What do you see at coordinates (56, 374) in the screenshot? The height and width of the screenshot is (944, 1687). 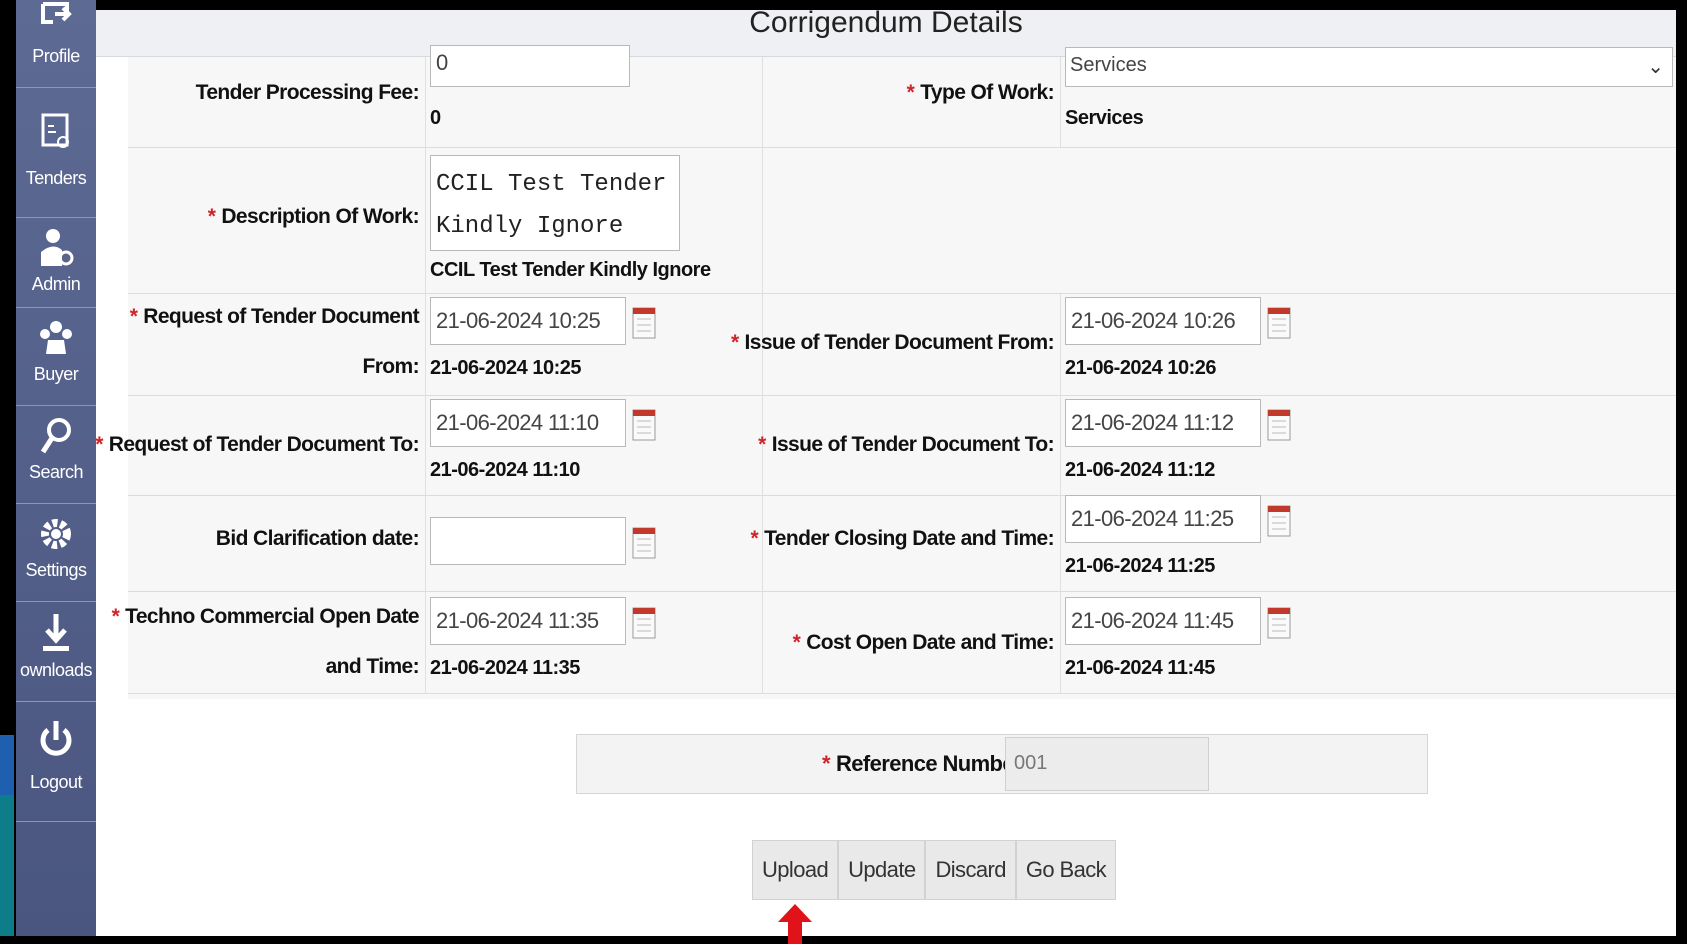 I see `sidebar-item-label: Buyer` at bounding box center [56, 374].